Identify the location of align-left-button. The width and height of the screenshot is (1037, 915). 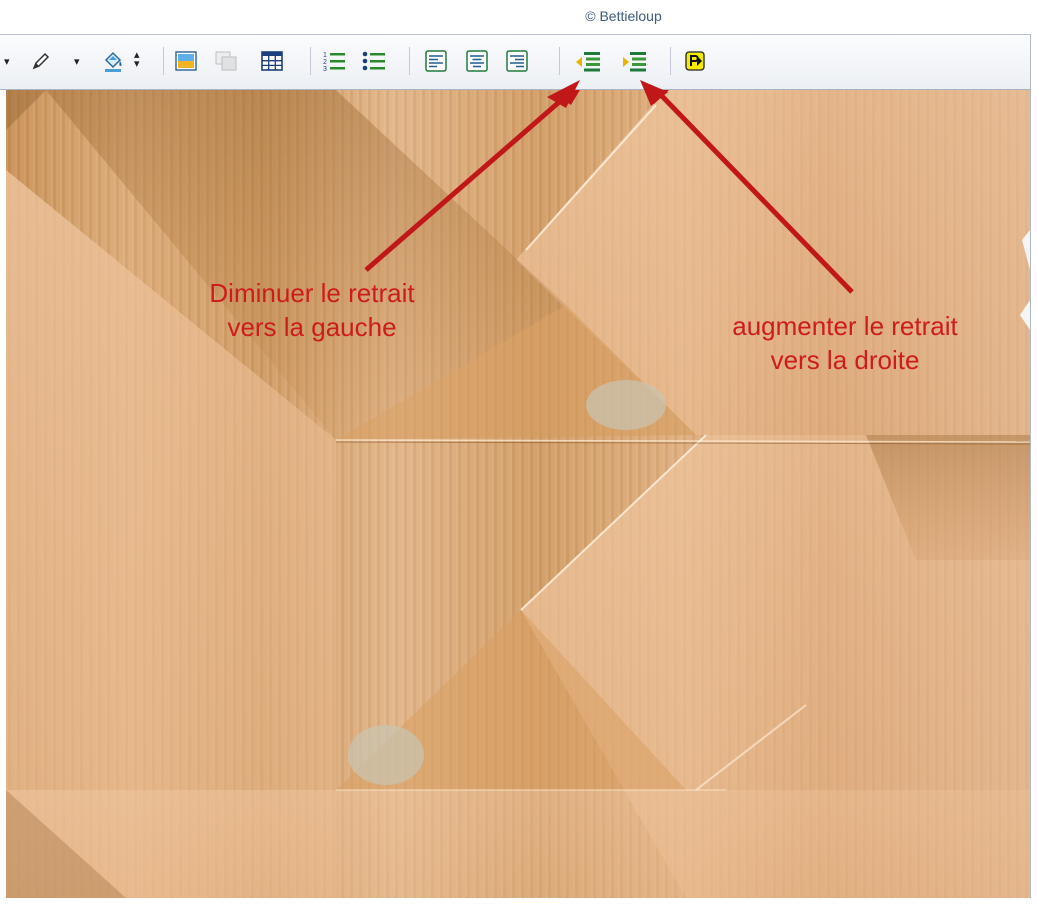
(436, 61).